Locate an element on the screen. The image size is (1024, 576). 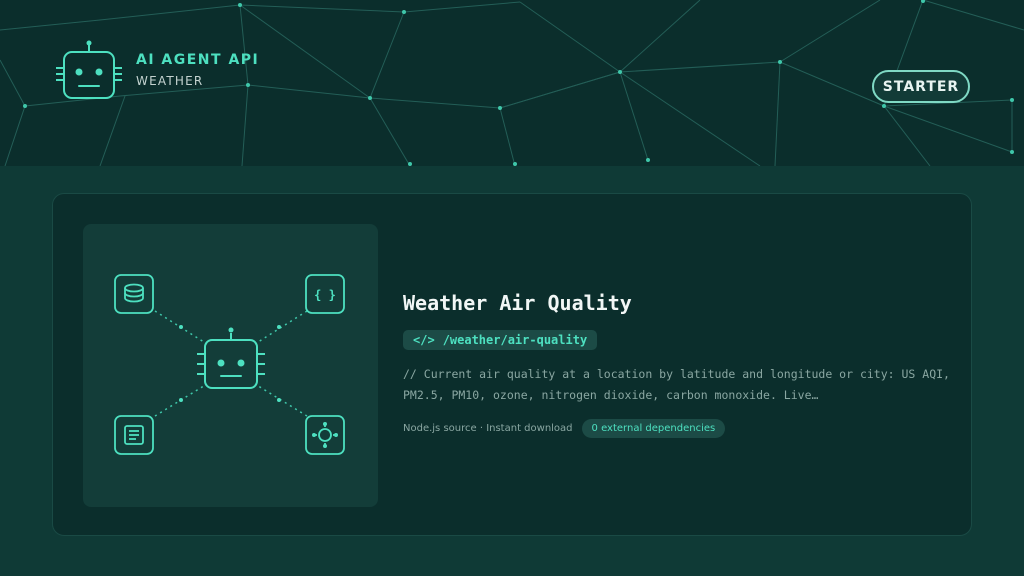
api-illustration: { } is located at coordinates (230, 365).